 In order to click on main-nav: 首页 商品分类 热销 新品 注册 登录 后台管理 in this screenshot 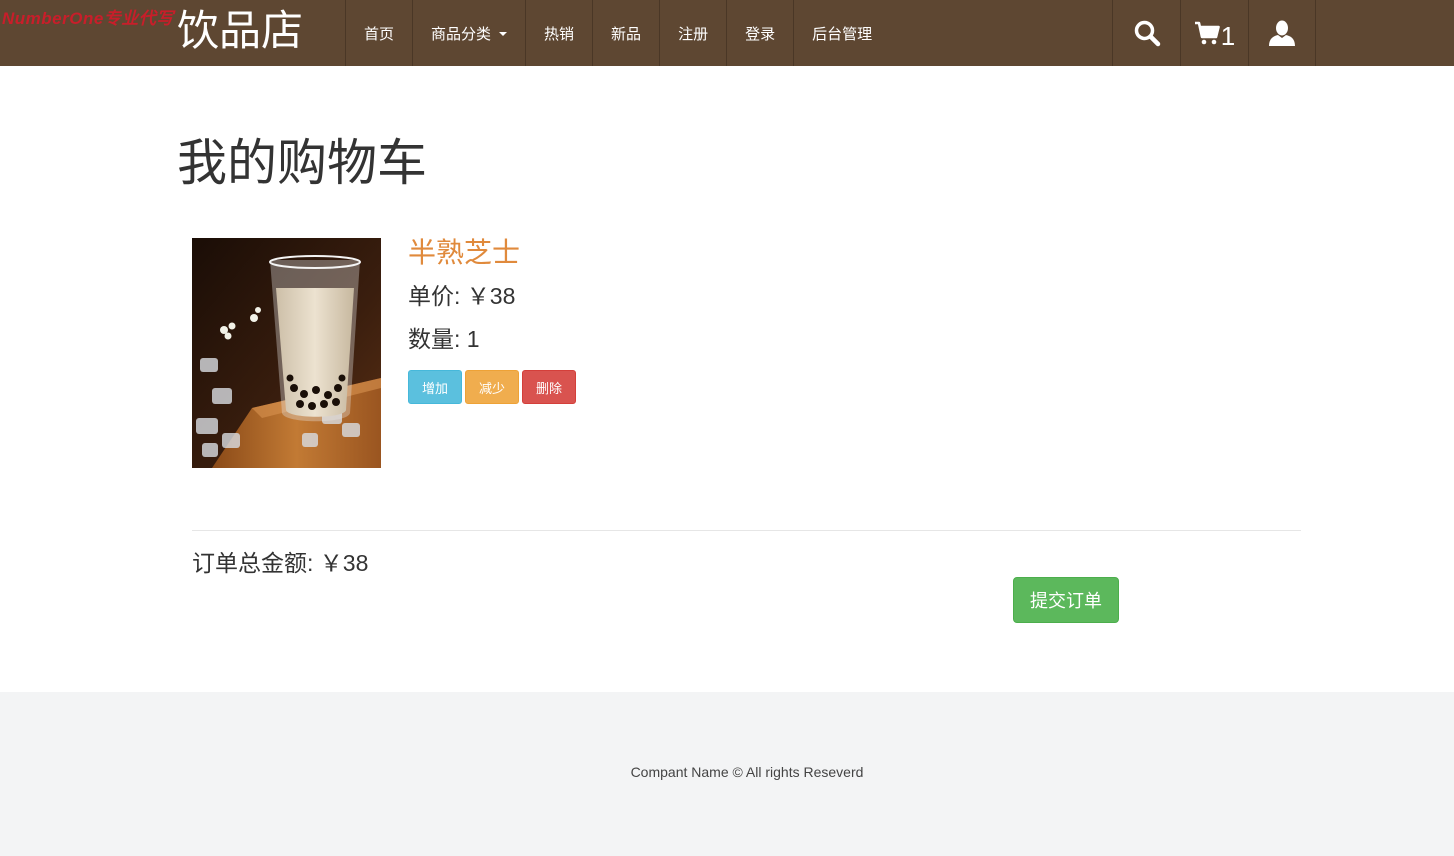, I will do `click(617, 33)`.